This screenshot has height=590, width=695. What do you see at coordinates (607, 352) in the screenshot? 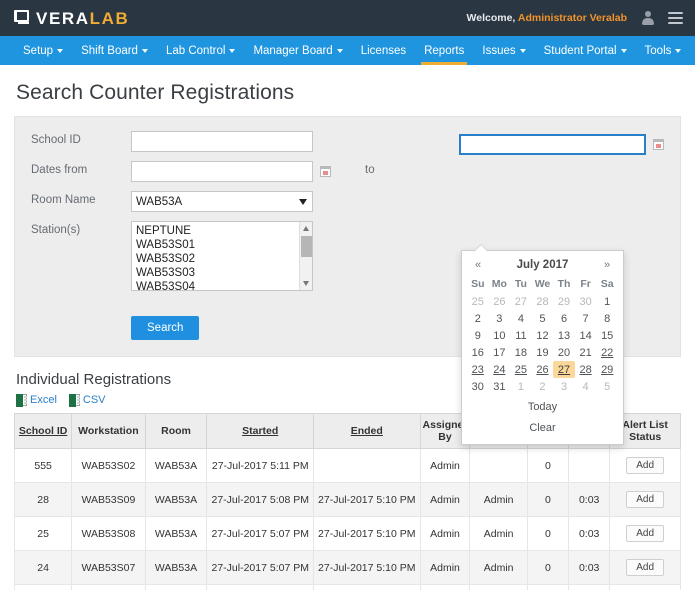
I see `datepicker-day: 22` at bounding box center [607, 352].